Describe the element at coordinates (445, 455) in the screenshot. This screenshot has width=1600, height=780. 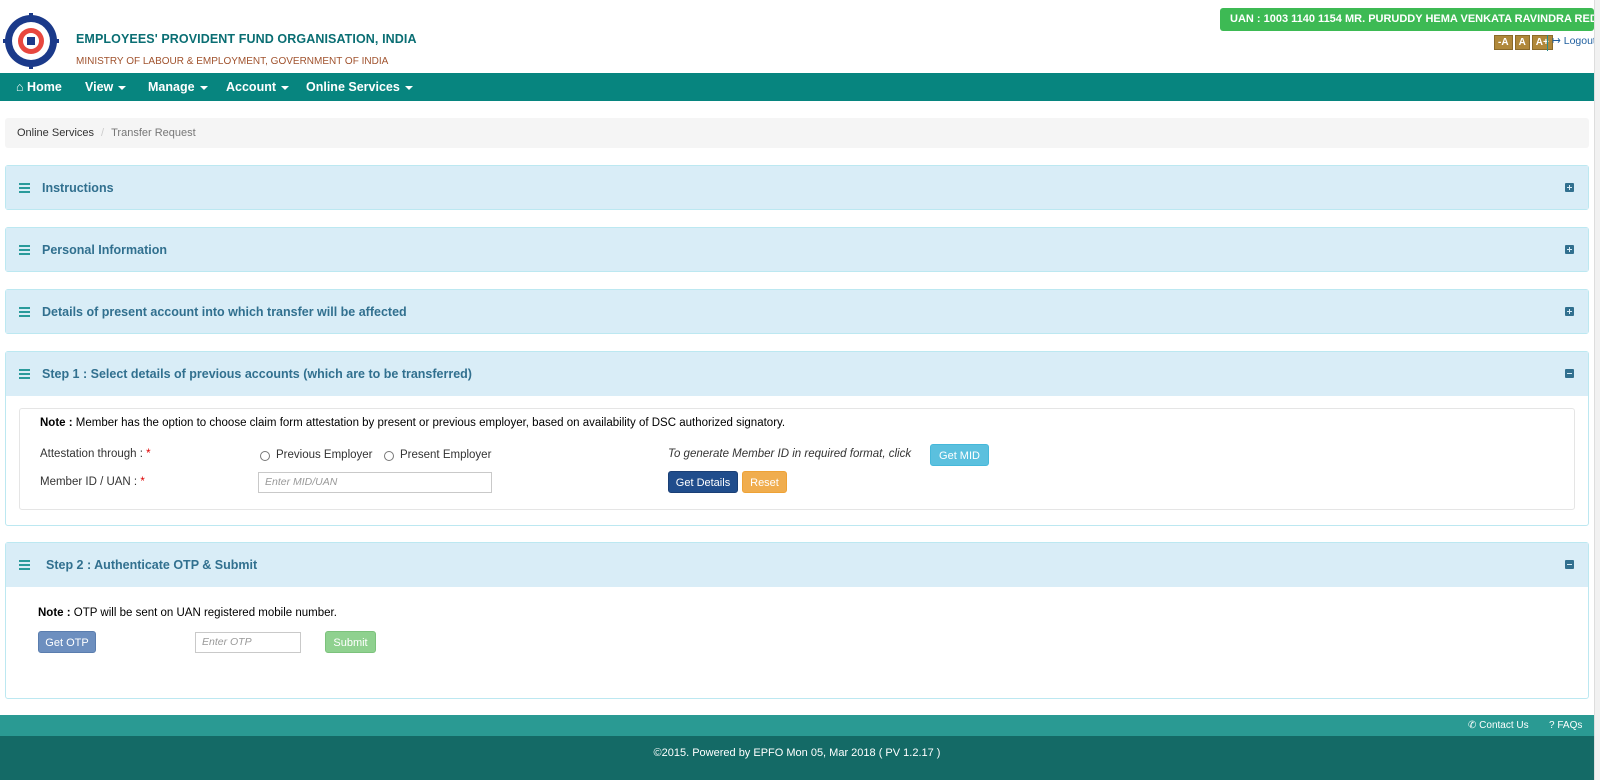
I see `radio-present-employer-label: Present Employer` at that location.